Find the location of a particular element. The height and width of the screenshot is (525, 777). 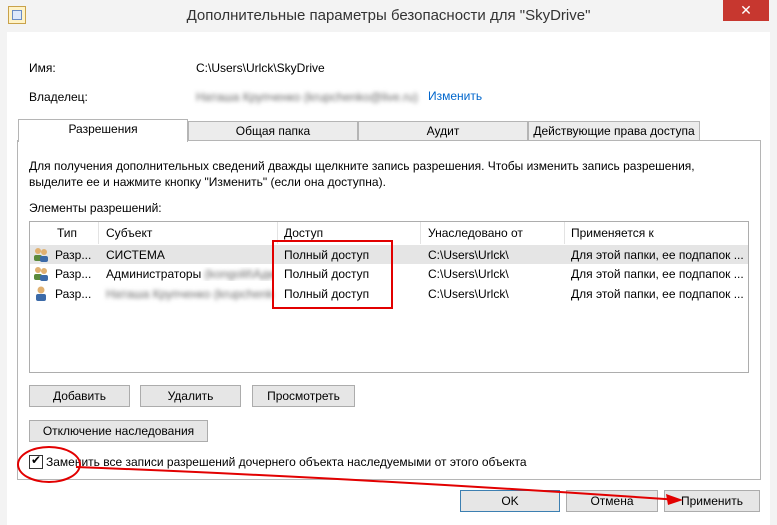

disable-inheritance-button: Отключение наследования is located at coordinates (118, 431).